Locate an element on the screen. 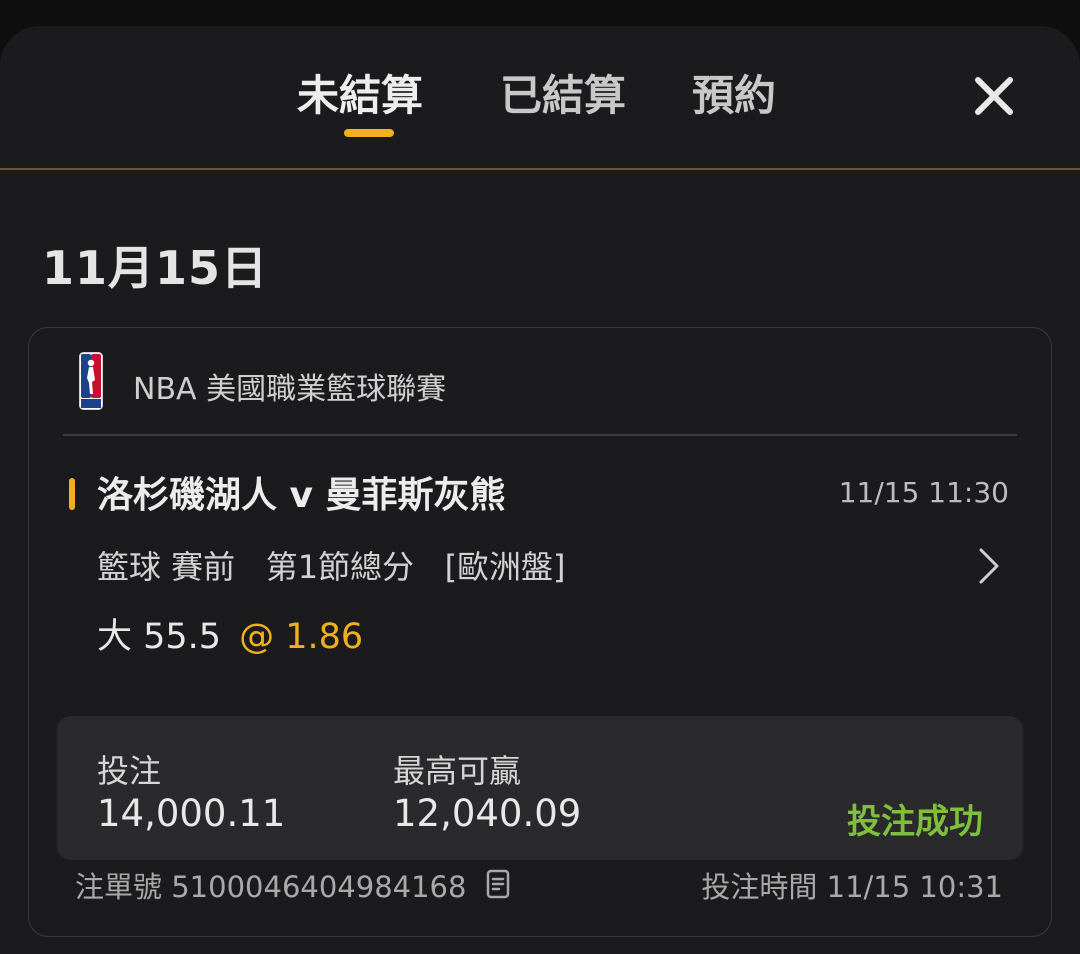 This screenshot has height=954, width=1080. league-name: NBA 美國職業籃球聯賽 is located at coordinates (290, 389).